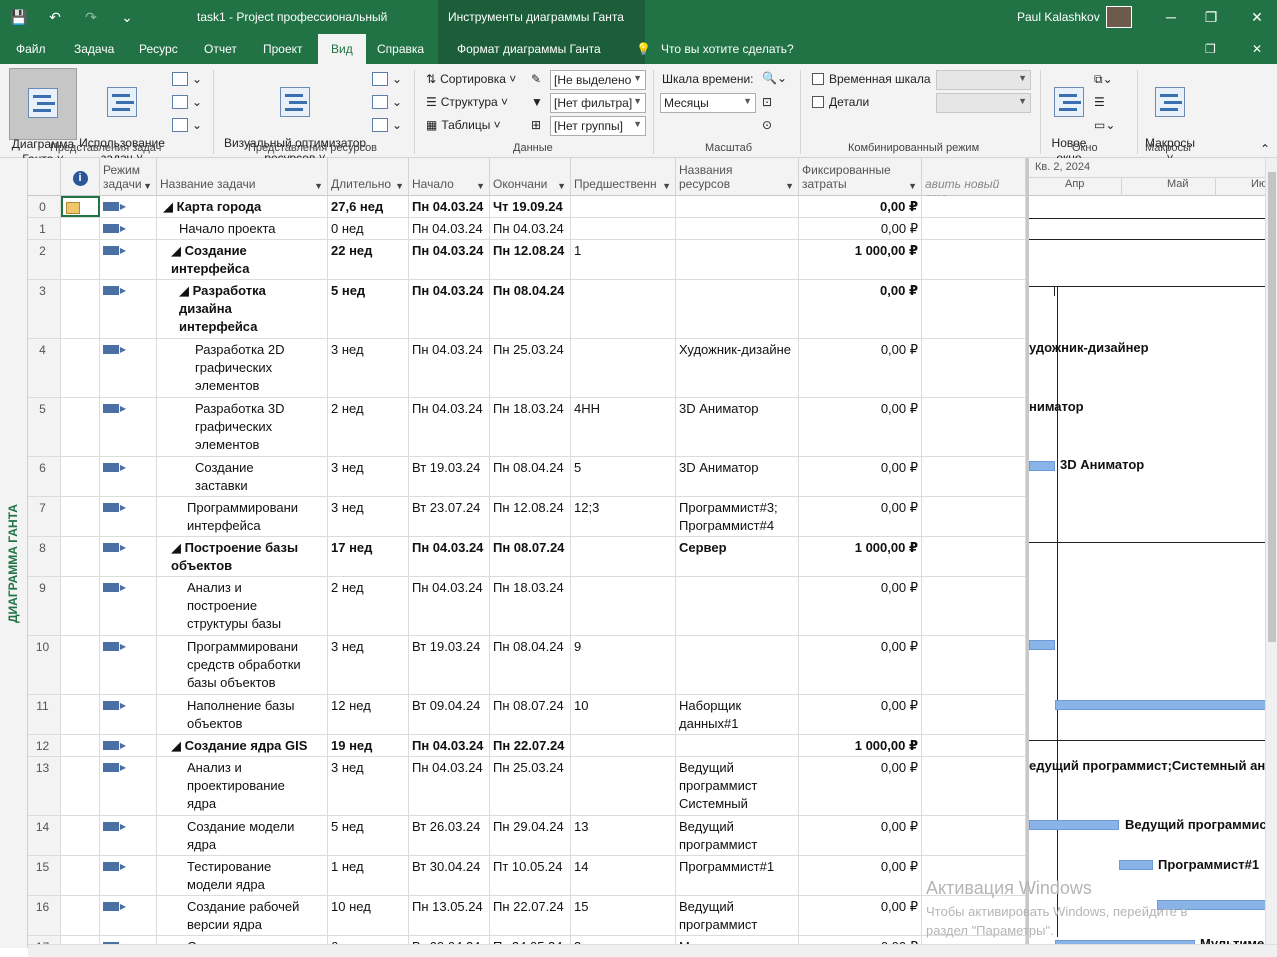 This screenshot has width=1277, height=957. Describe the element at coordinates (19, 17) in the screenshot. I see `save-icon: 💾` at that location.